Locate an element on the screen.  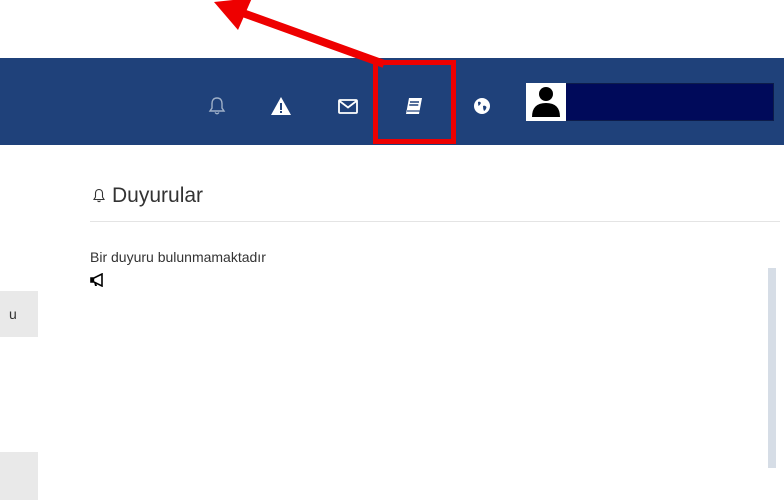
user-icon is located at coordinates (546, 102).